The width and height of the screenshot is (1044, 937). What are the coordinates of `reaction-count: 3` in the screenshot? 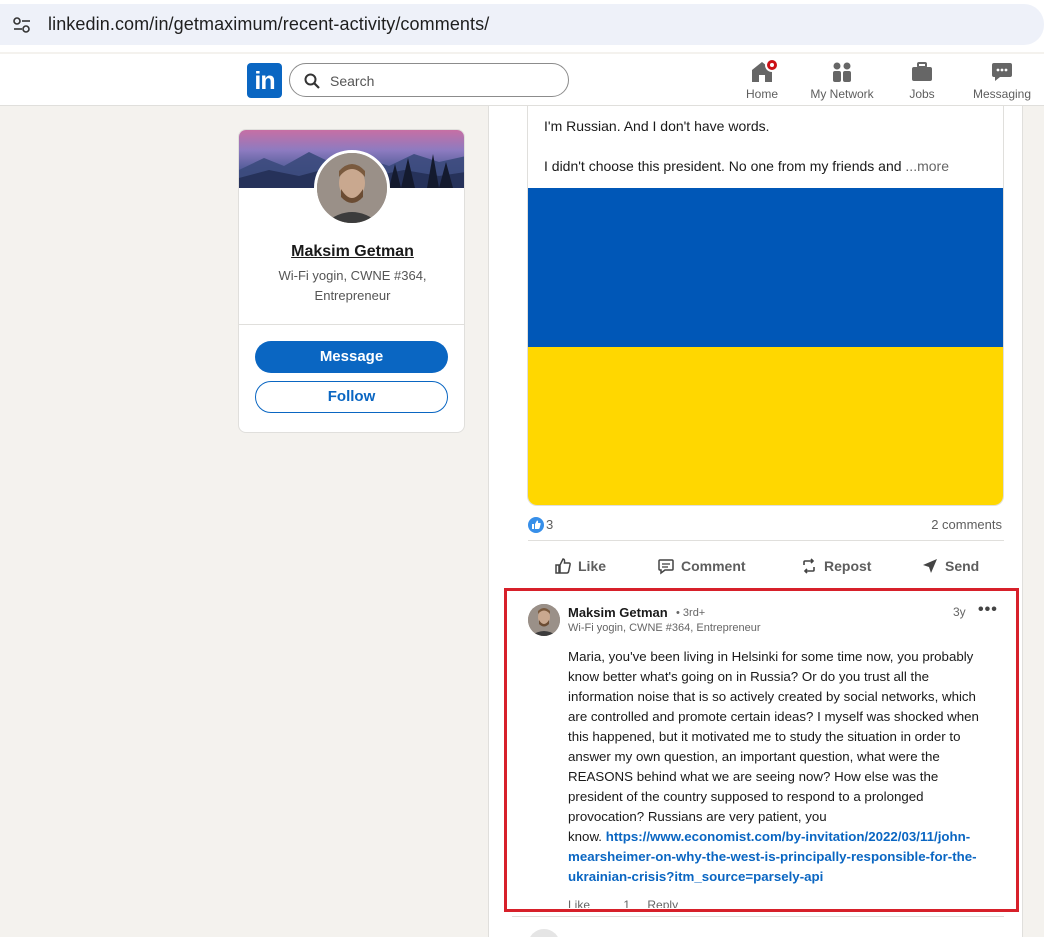 It's located at (549, 524).